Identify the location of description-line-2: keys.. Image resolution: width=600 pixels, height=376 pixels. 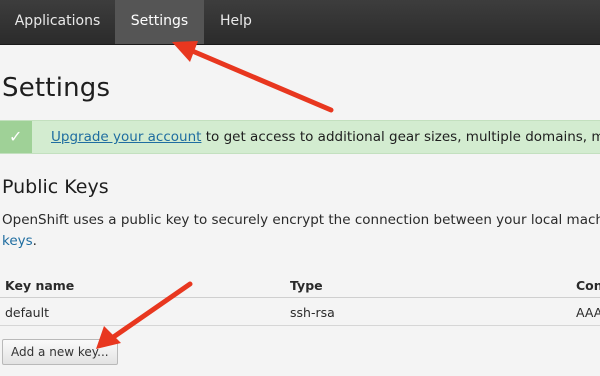
(301, 241).